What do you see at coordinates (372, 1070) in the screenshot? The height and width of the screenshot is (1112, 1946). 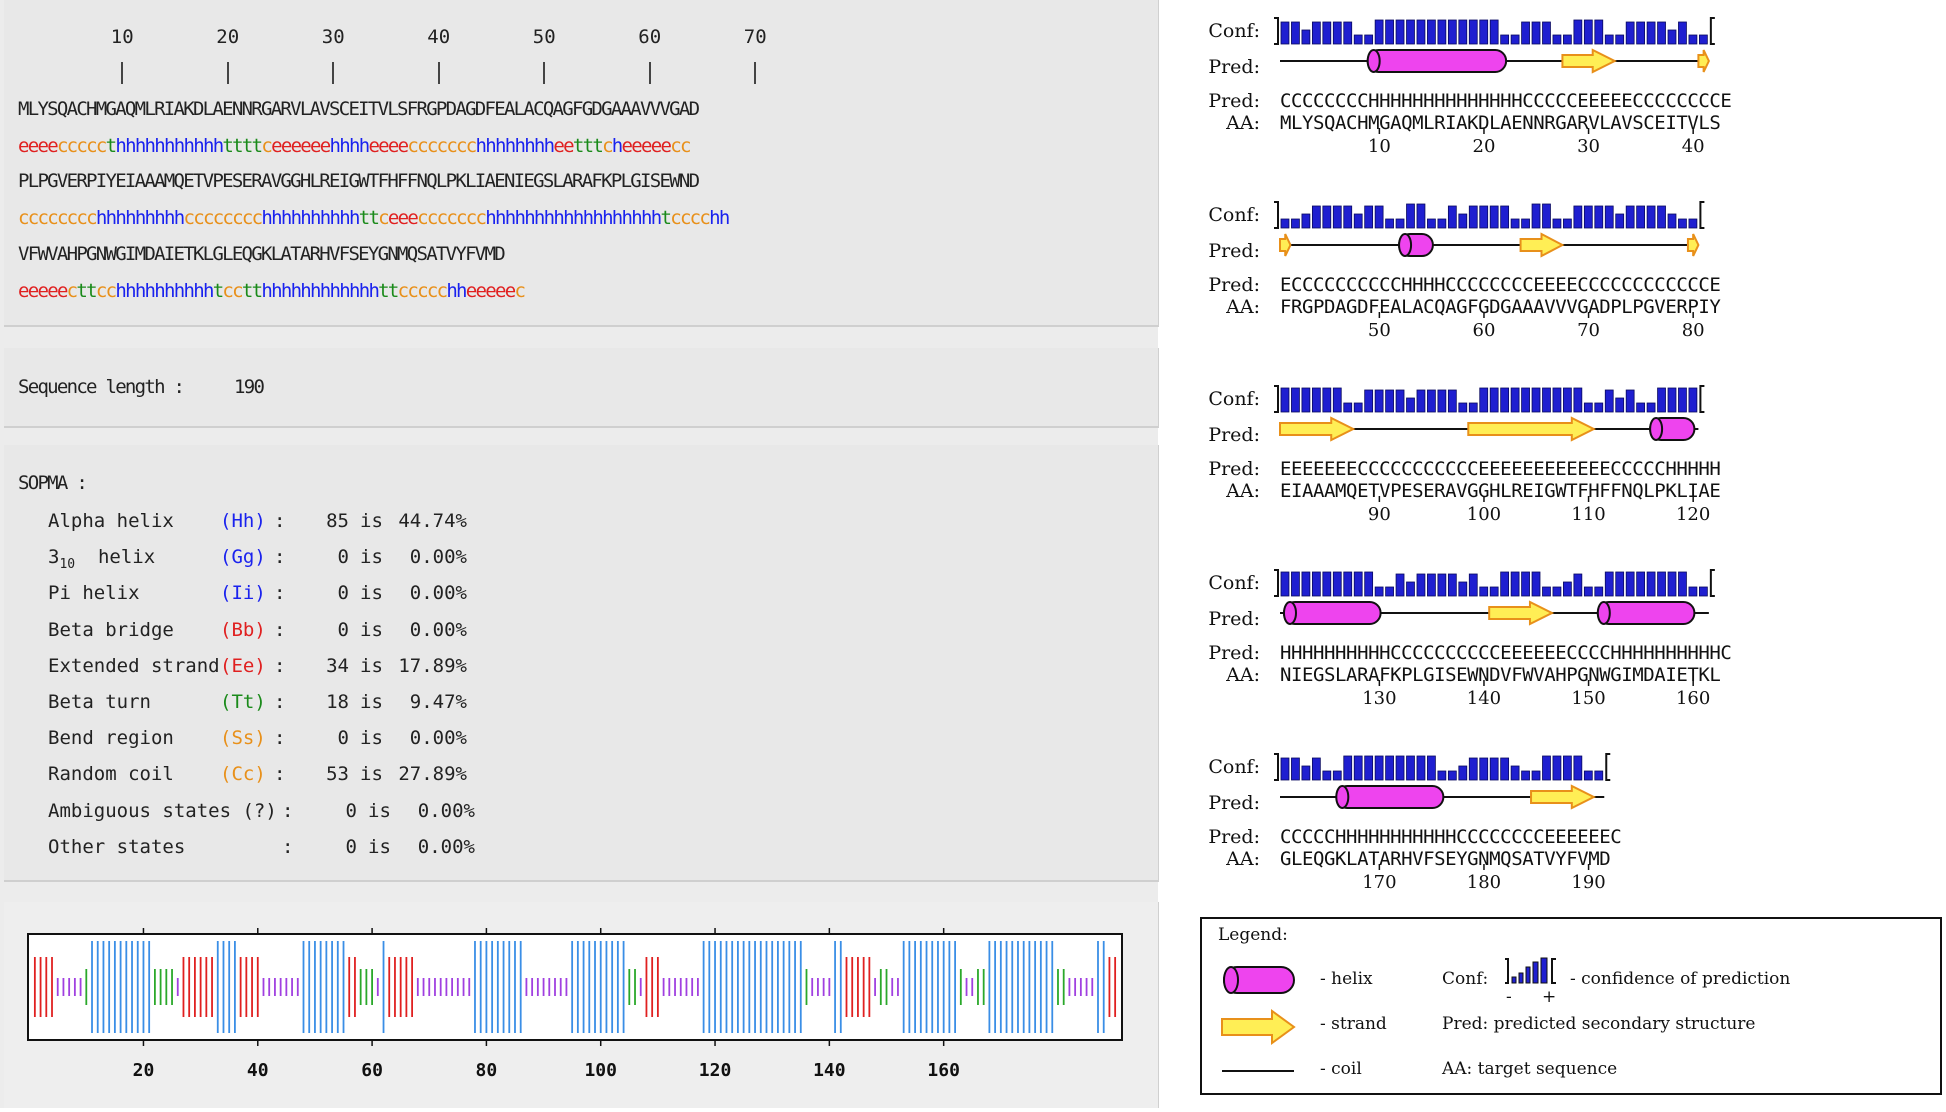 I see `profile-axis-label: 60` at bounding box center [372, 1070].